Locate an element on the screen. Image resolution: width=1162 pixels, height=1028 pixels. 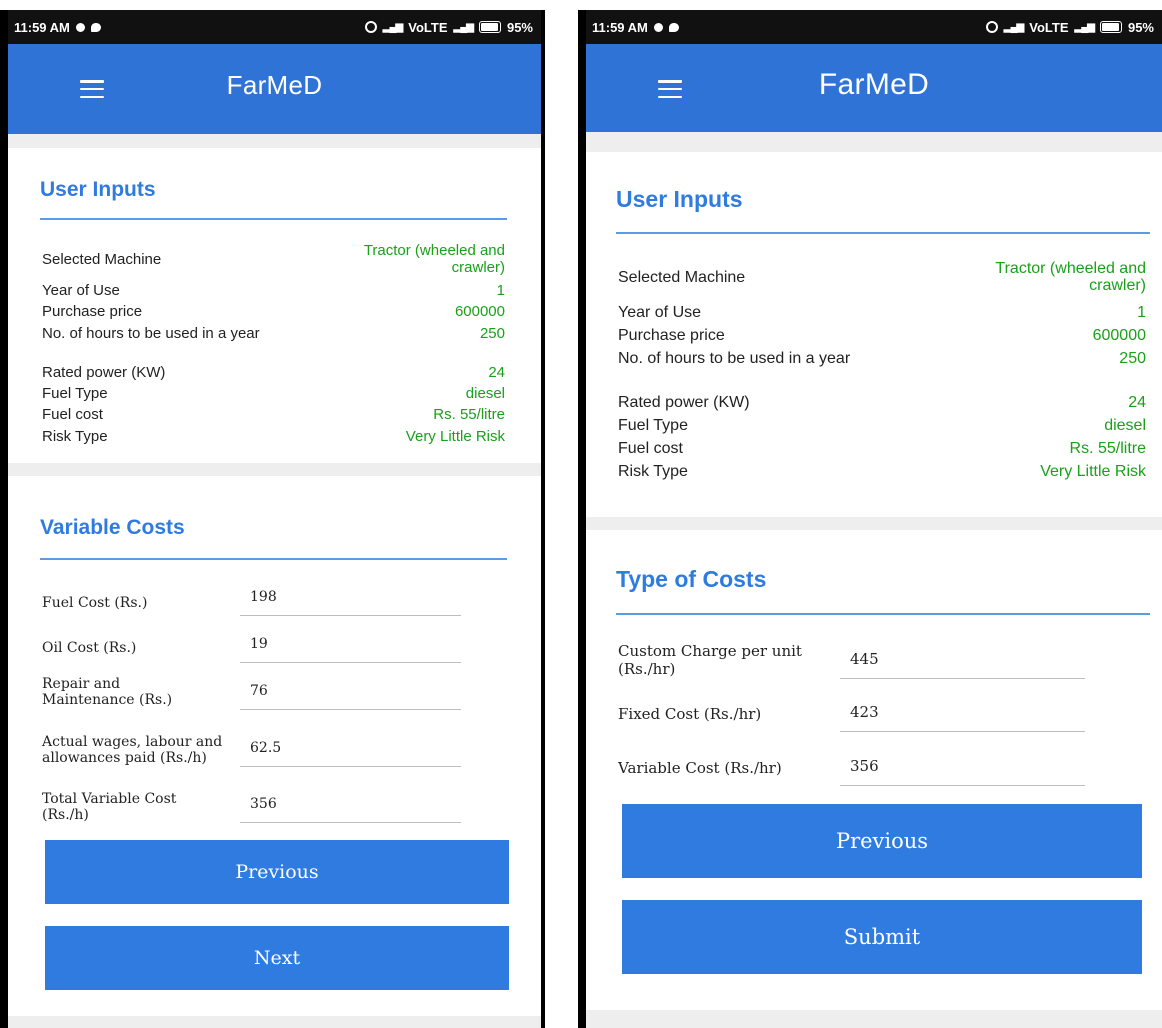
form-row: Fuel Cost (Rs.) is located at coordinates (137, 603).